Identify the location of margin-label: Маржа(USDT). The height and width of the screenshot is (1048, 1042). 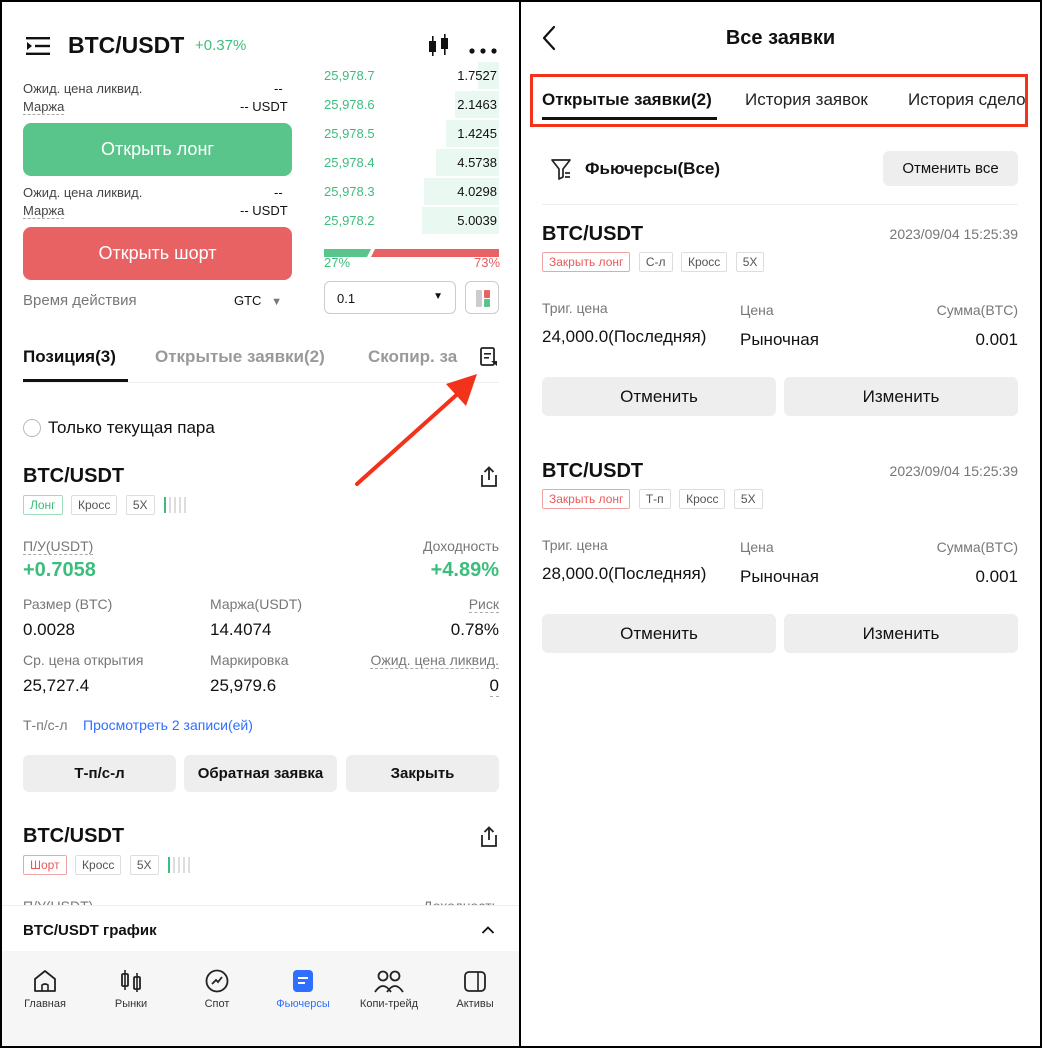
(256, 604).